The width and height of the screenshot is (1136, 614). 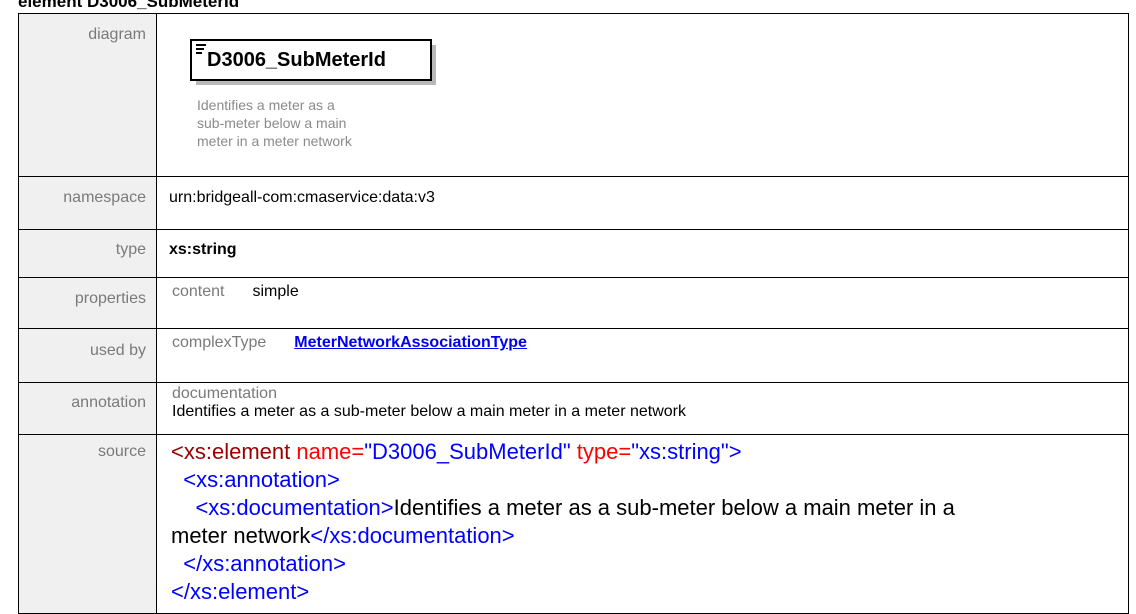 What do you see at coordinates (261, 479) in the screenshot?
I see `src-tag: <xs:annotation>` at bounding box center [261, 479].